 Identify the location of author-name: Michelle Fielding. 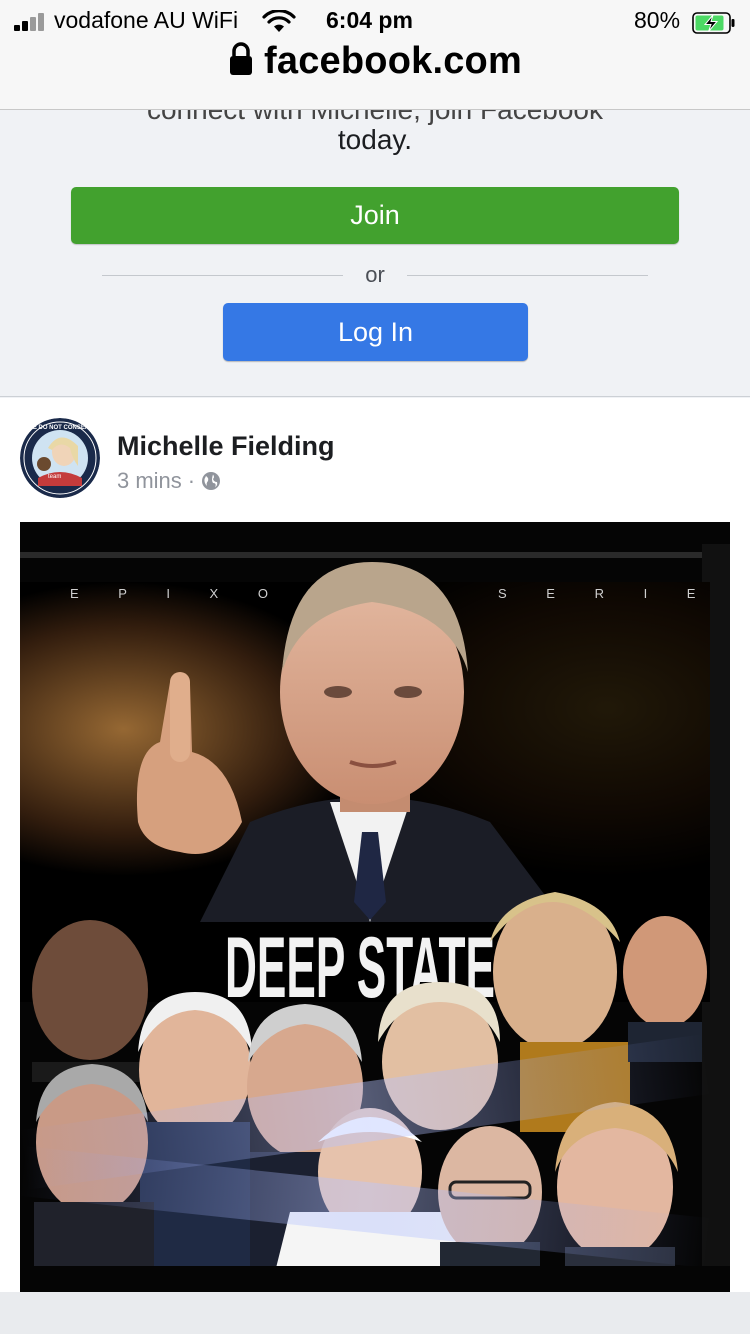
(226, 446).